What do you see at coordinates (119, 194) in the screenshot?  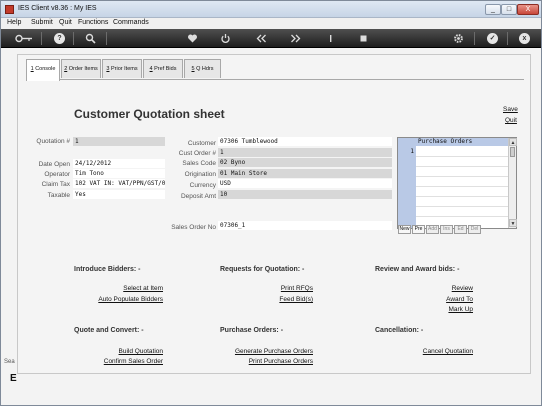 I see `taxable-field: Yes` at bounding box center [119, 194].